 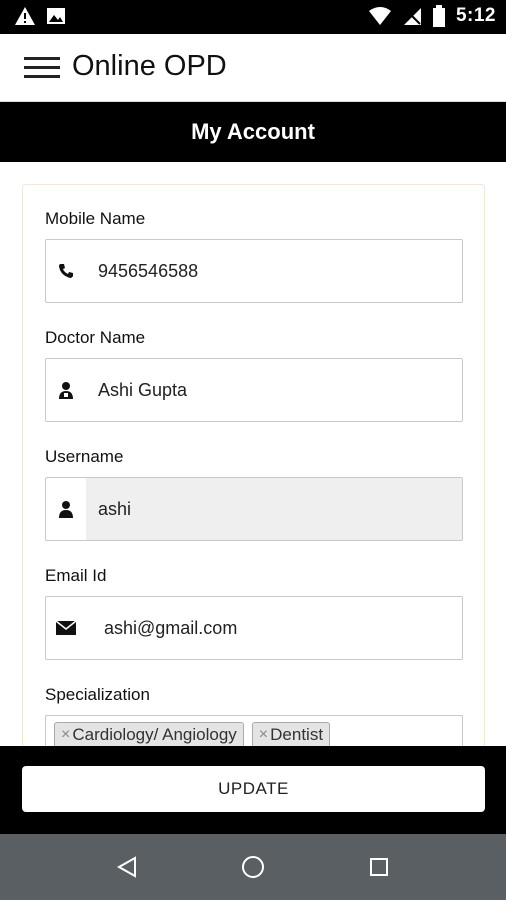 I want to click on doctor-name-value: Ashi Gupta, so click(x=143, y=389).